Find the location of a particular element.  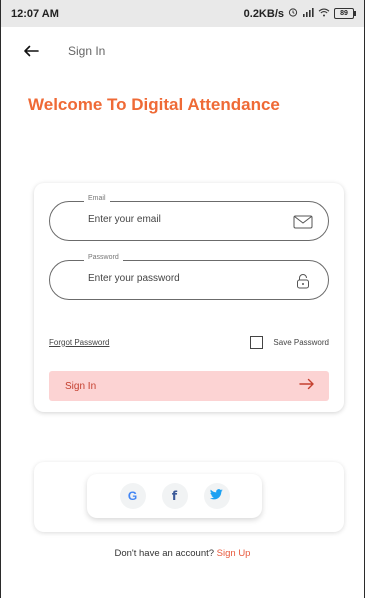

status-bar: 12:07 AM 0.2KB/s 89 is located at coordinates (182, 13).